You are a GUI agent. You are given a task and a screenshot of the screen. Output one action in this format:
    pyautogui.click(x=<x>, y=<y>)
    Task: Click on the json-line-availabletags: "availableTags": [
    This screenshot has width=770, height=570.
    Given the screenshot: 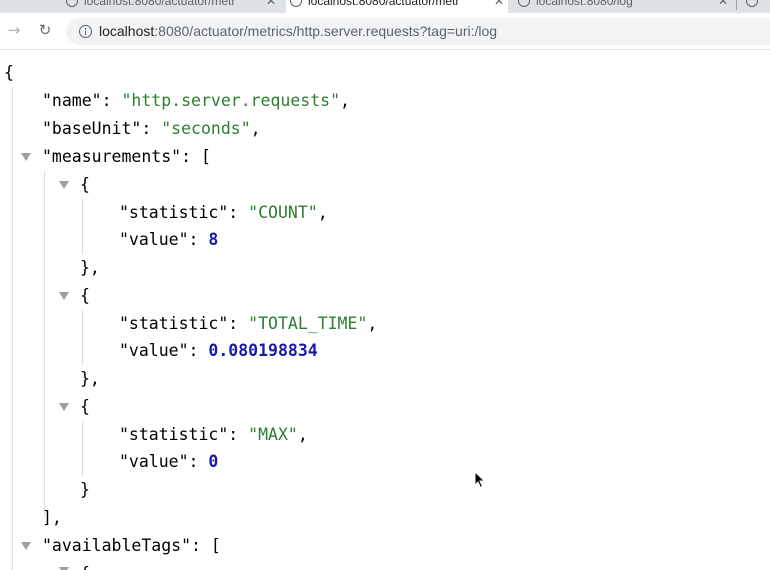 What is the action you would take?
    pyautogui.click(x=131, y=545)
    